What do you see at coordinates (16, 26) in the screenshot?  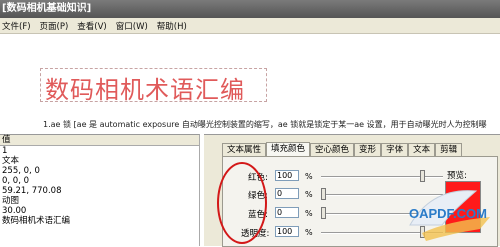 I see `menu-file: 文件(F)` at bounding box center [16, 26].